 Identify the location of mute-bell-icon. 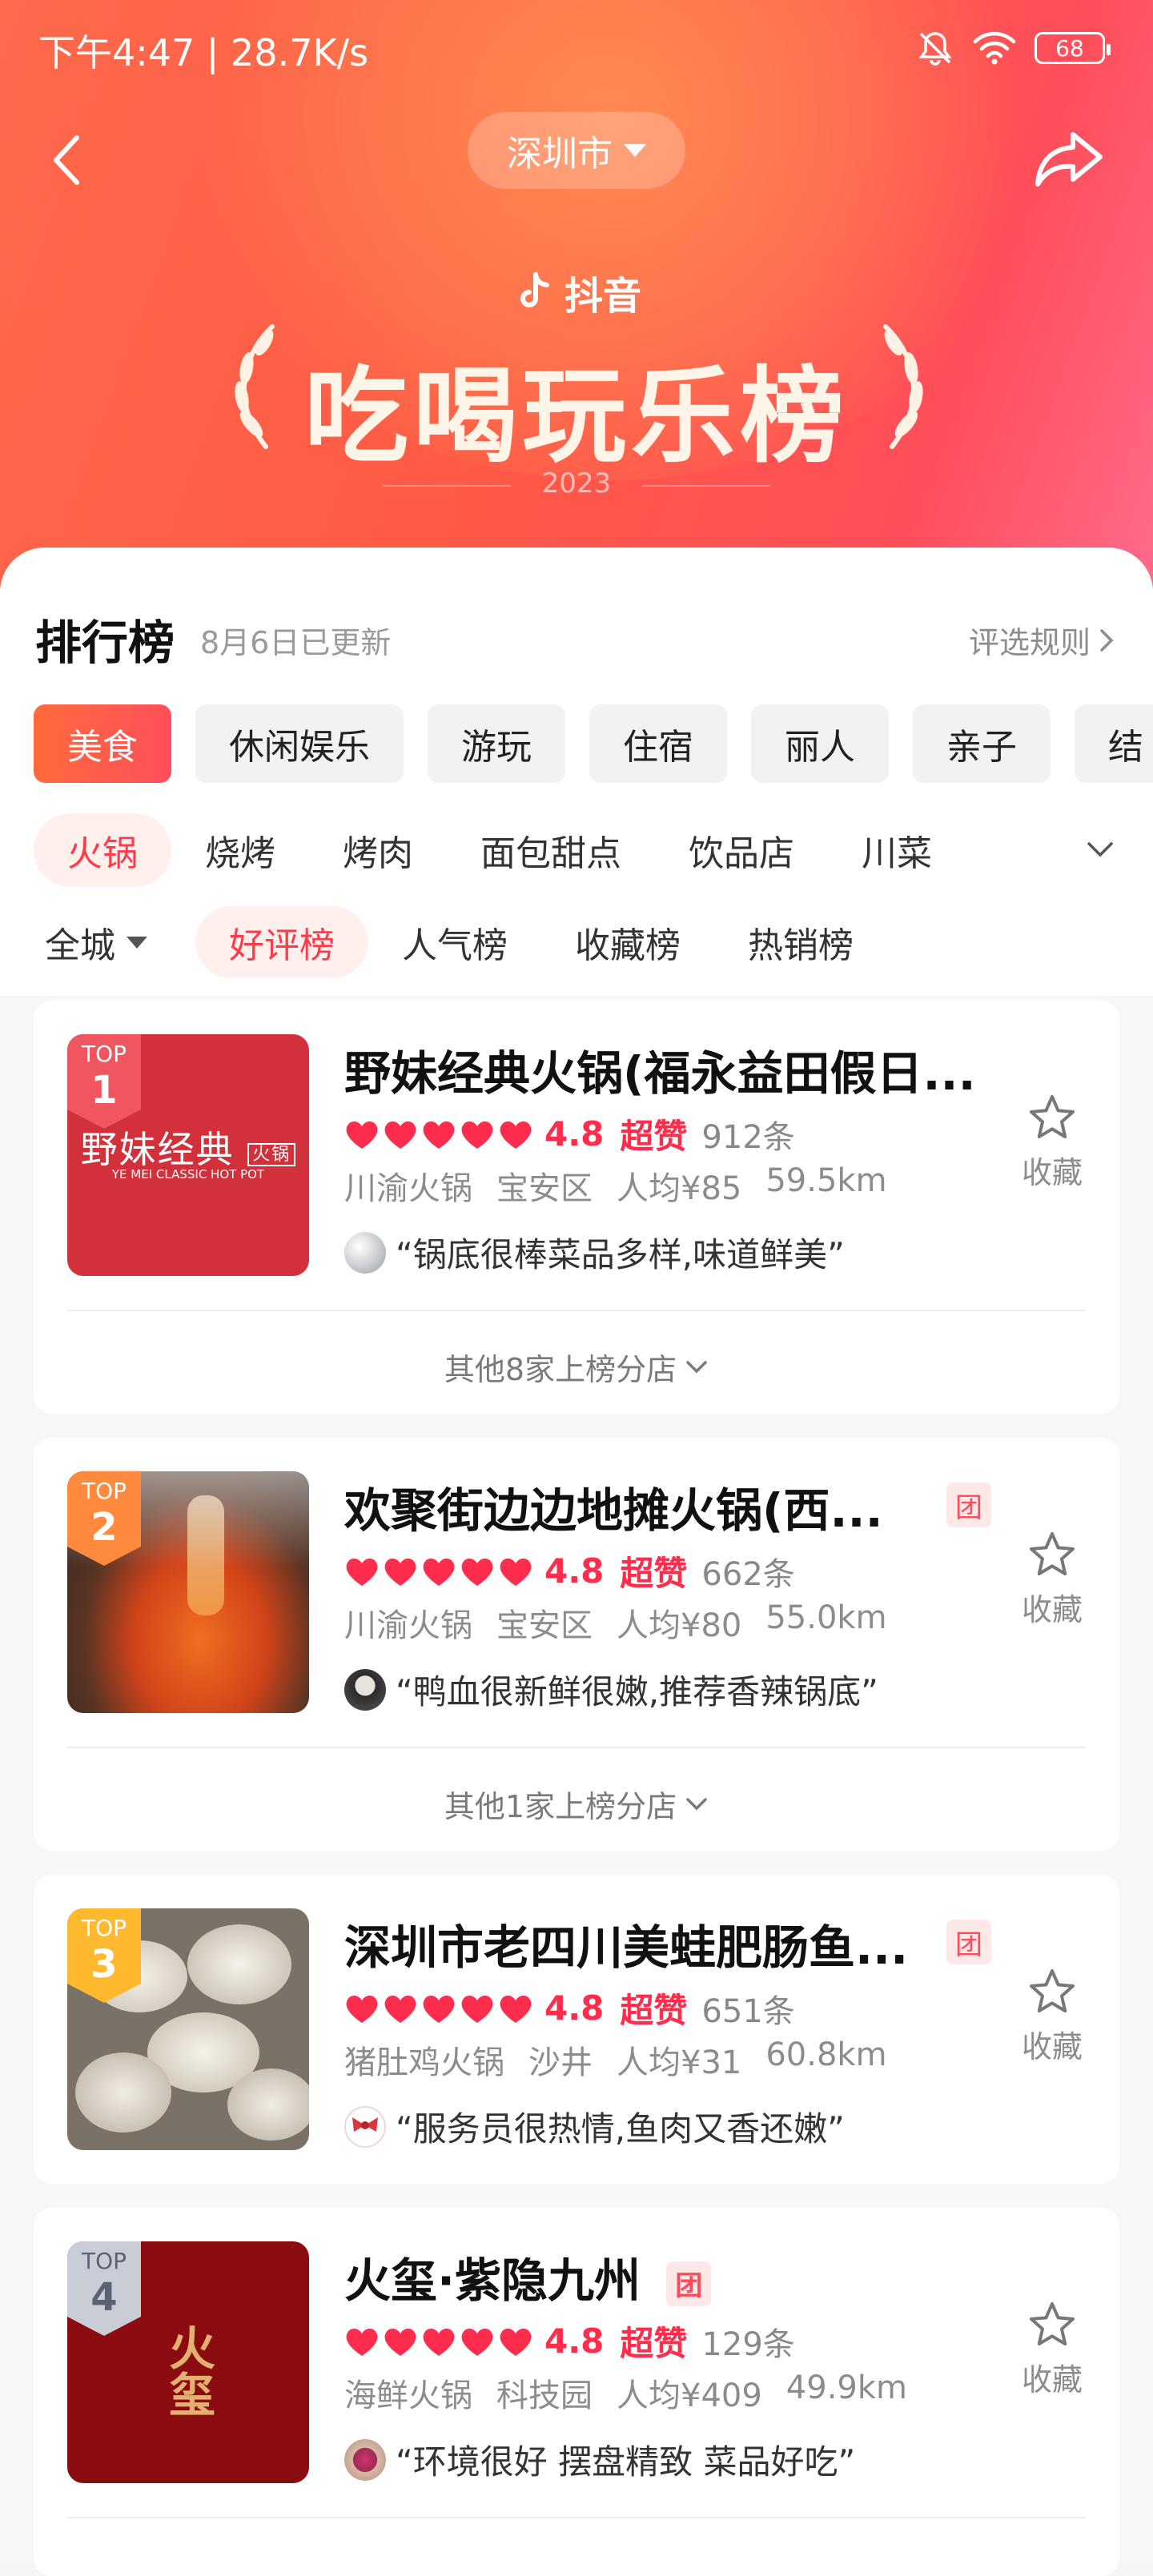
(935, 49).